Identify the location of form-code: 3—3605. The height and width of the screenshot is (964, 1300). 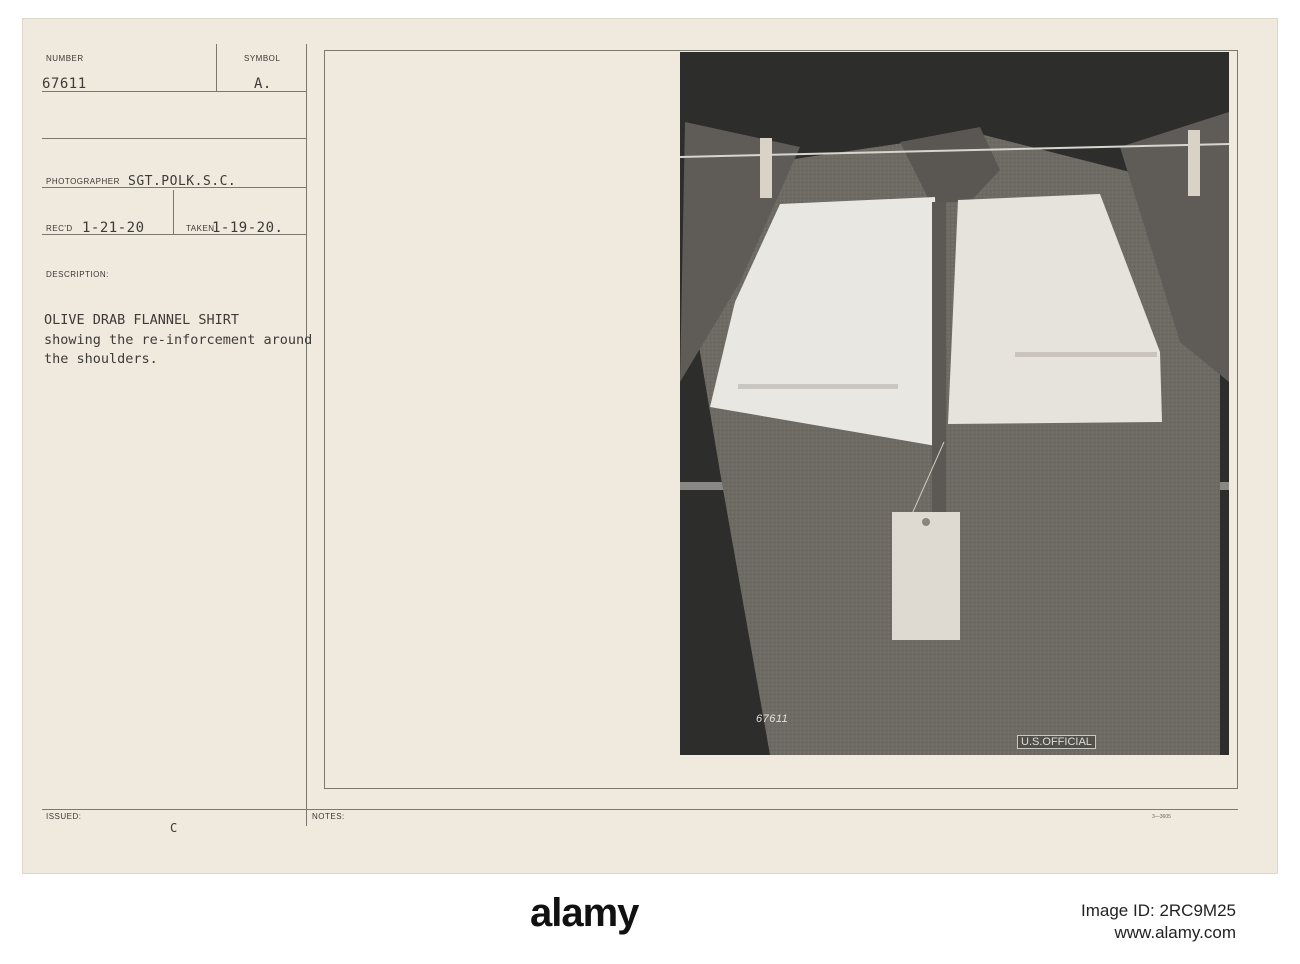
(1161, 817).